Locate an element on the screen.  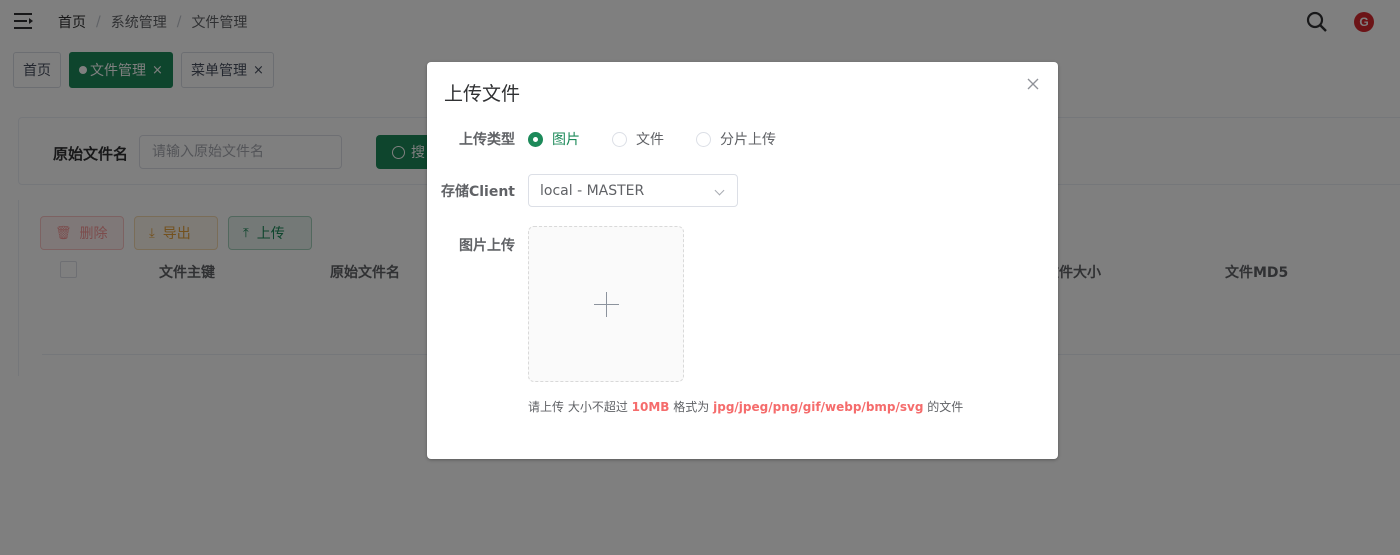
select-value: local - MASTER is located at coordinates (592, 190).